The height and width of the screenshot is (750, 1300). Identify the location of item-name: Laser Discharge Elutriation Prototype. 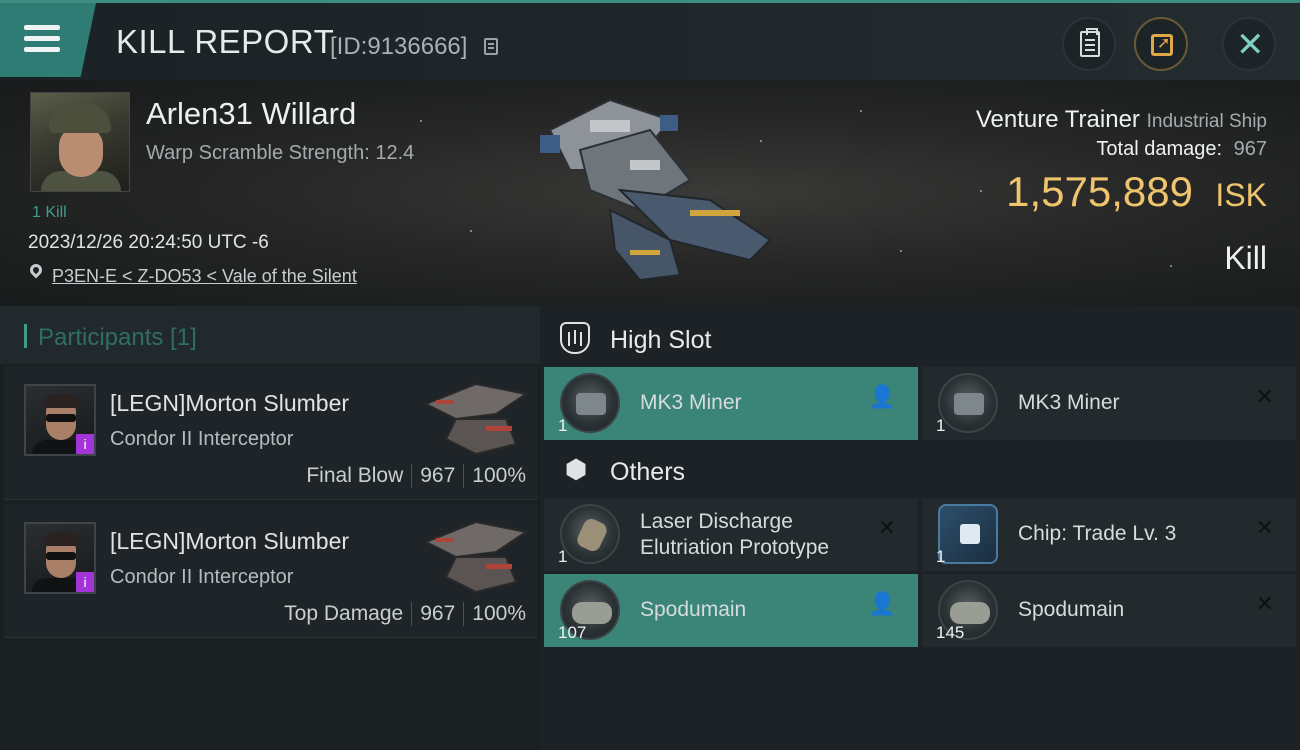
(735, 534).